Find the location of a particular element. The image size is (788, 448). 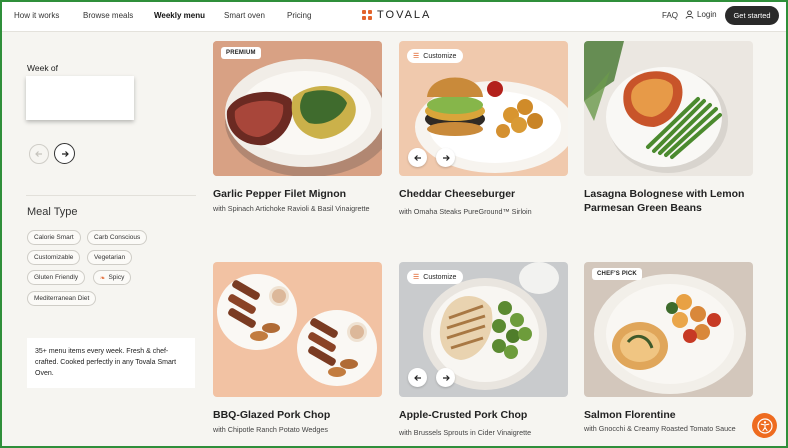

meal-image-filet-mignon: PREMIUM is located at coordinates (297, 108).